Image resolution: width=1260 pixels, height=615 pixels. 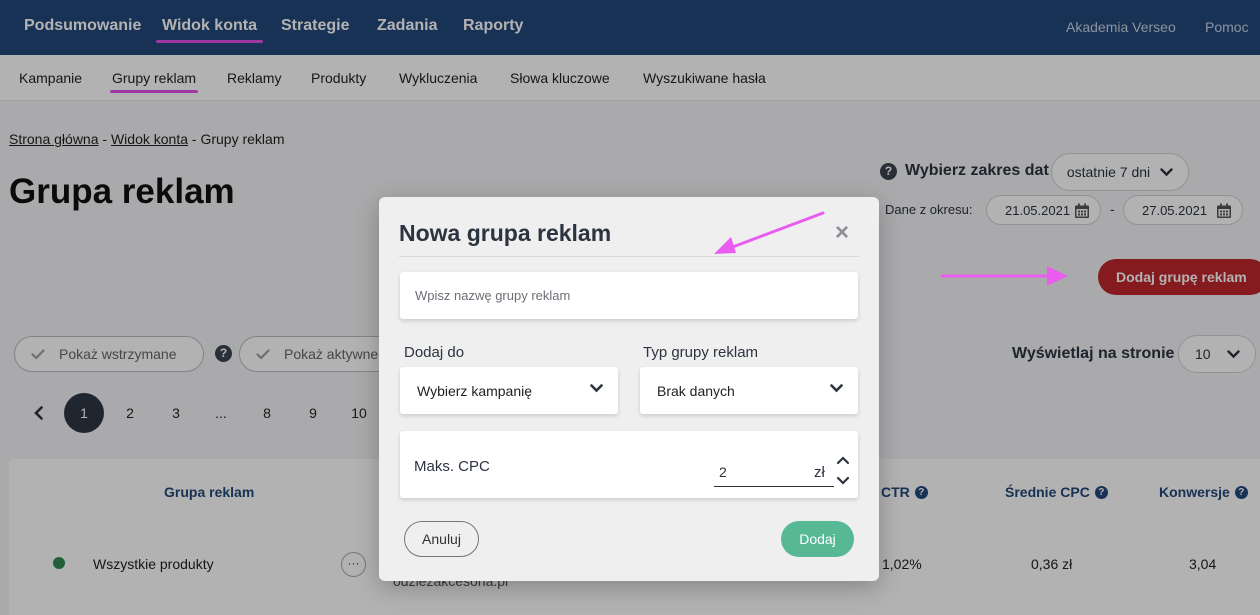 What do you see at coordinates (696, 390) in the screenshot?
I see `ad-group-type-value: Brak danych` at bounding box center [696, 390].